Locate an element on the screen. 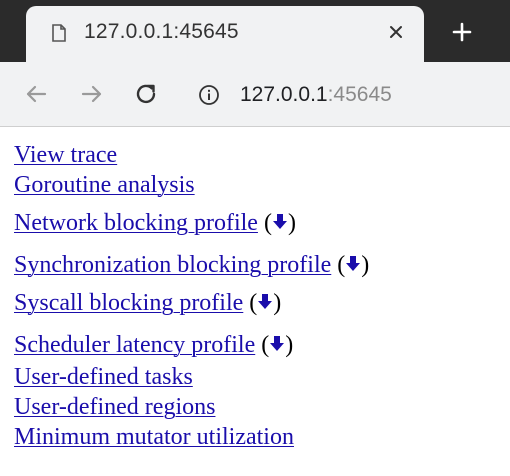  link-synchronization-blocking-profile: Synchronization blocking profile is located at coordinates (172, 265).